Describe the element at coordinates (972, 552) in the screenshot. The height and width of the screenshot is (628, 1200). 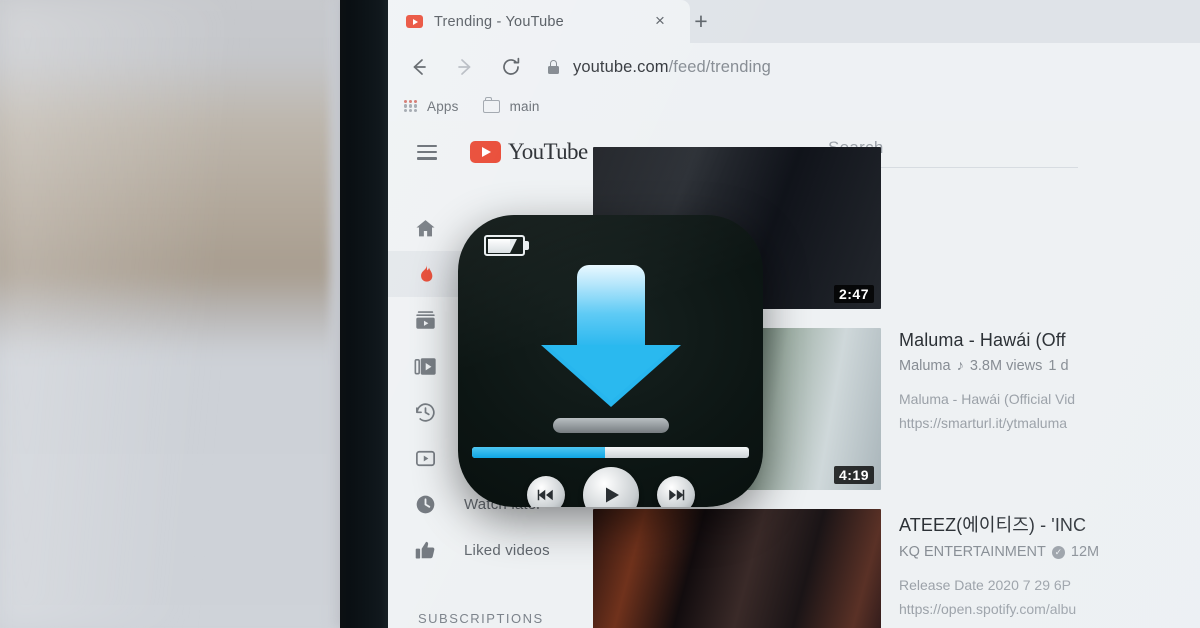
I see `video-channel: KQ ENTERTAINMENT` at that location.